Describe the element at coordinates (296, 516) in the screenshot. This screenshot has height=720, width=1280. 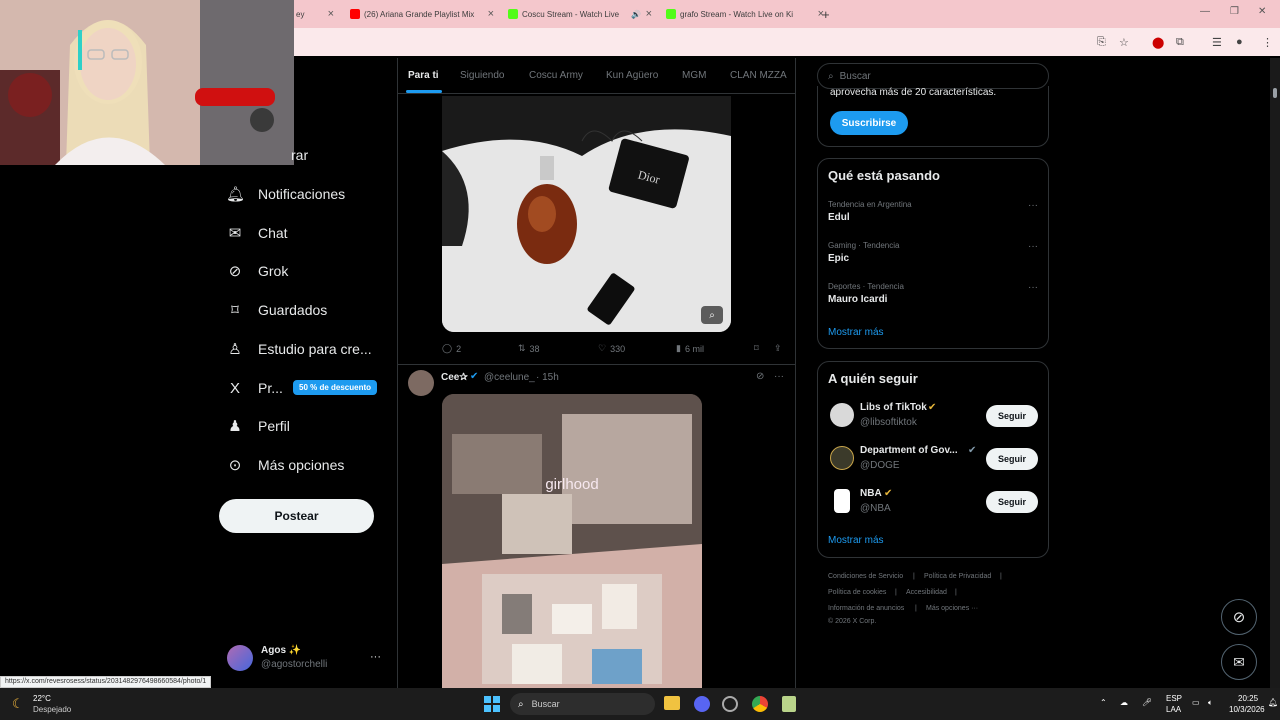
I see `post-button: Postear` at that location.